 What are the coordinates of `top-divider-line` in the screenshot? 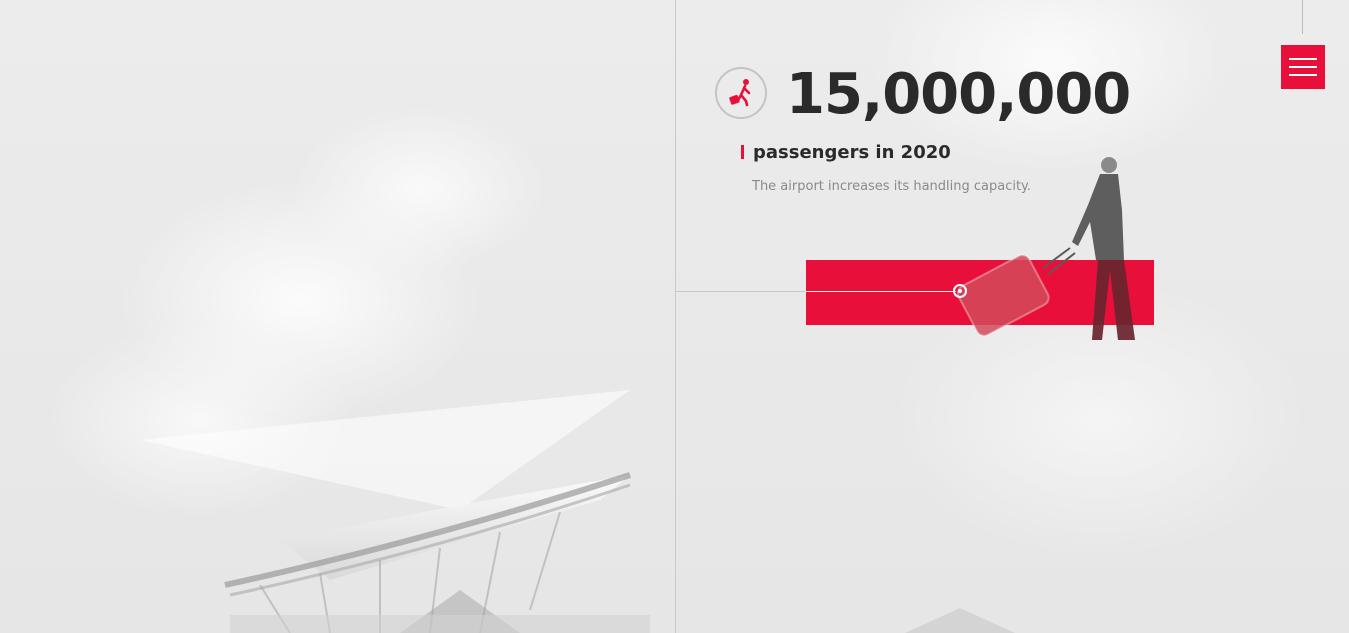 It's located at (1302, 17).